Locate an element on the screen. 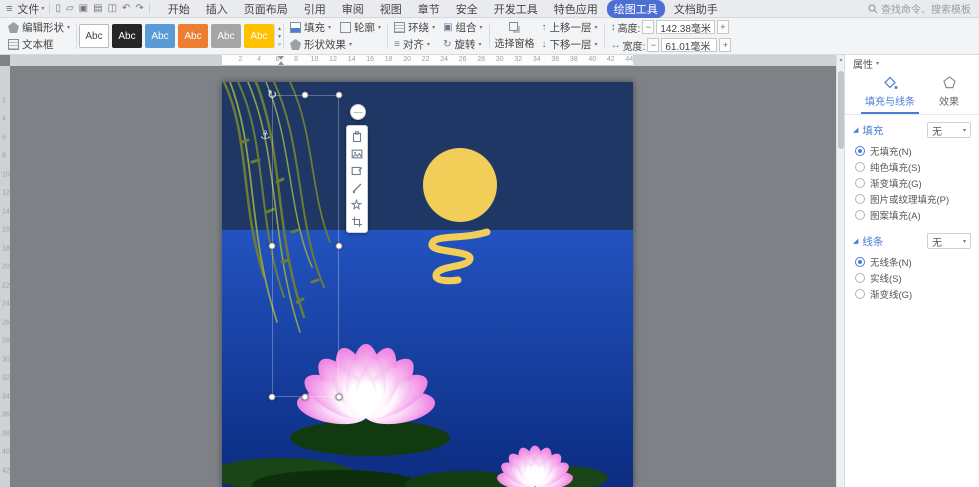 The height and width of the screenshot is (487, 979). radio-纯色填充(S): 纯色填充(S) is located at coordinates (912, 167).